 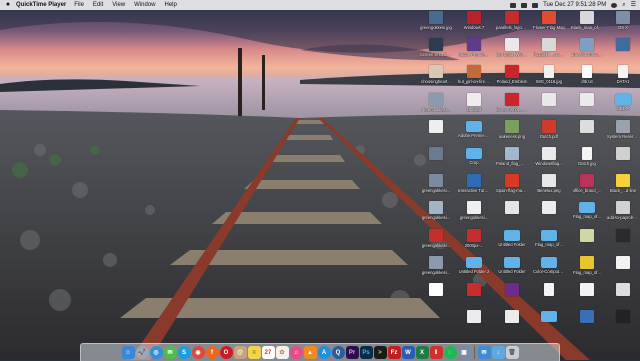 What do you see at coordinates (512, 107) in the screenshot?
I see `desktop-file: Screen Shot...png` at bounding box center [512, 107].